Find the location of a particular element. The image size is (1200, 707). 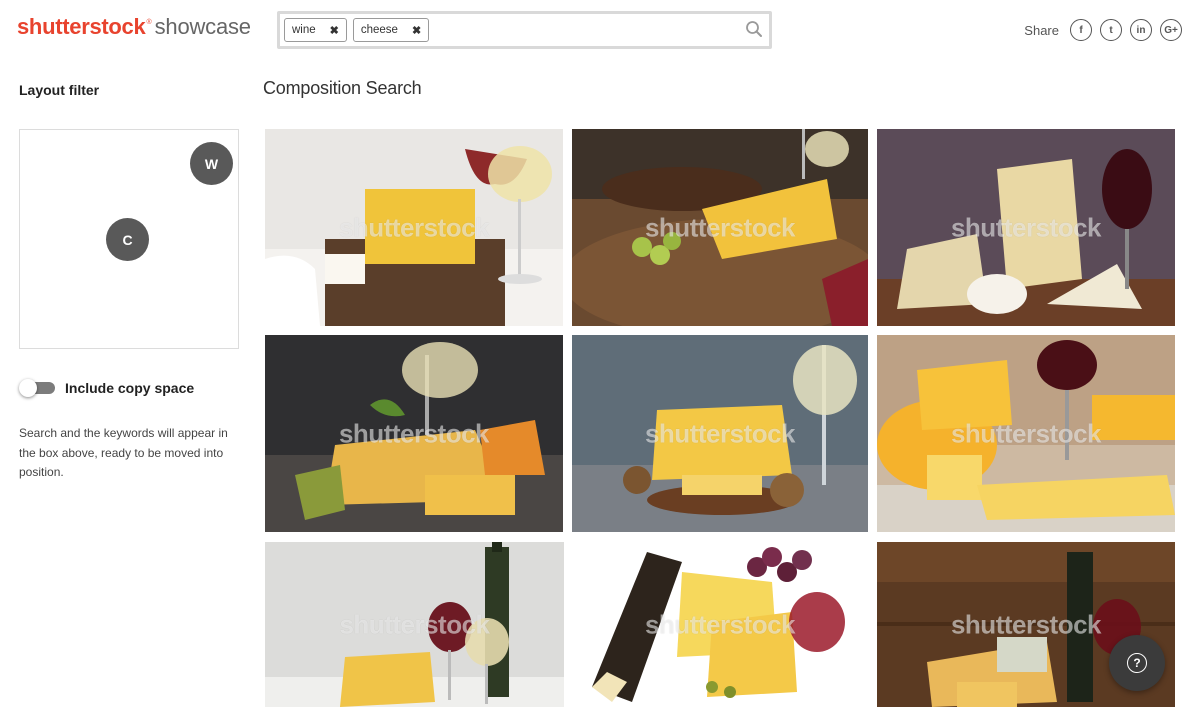

keyword-search-box: wine ✖ cheese ✖ is located at coordinates (524, 30).